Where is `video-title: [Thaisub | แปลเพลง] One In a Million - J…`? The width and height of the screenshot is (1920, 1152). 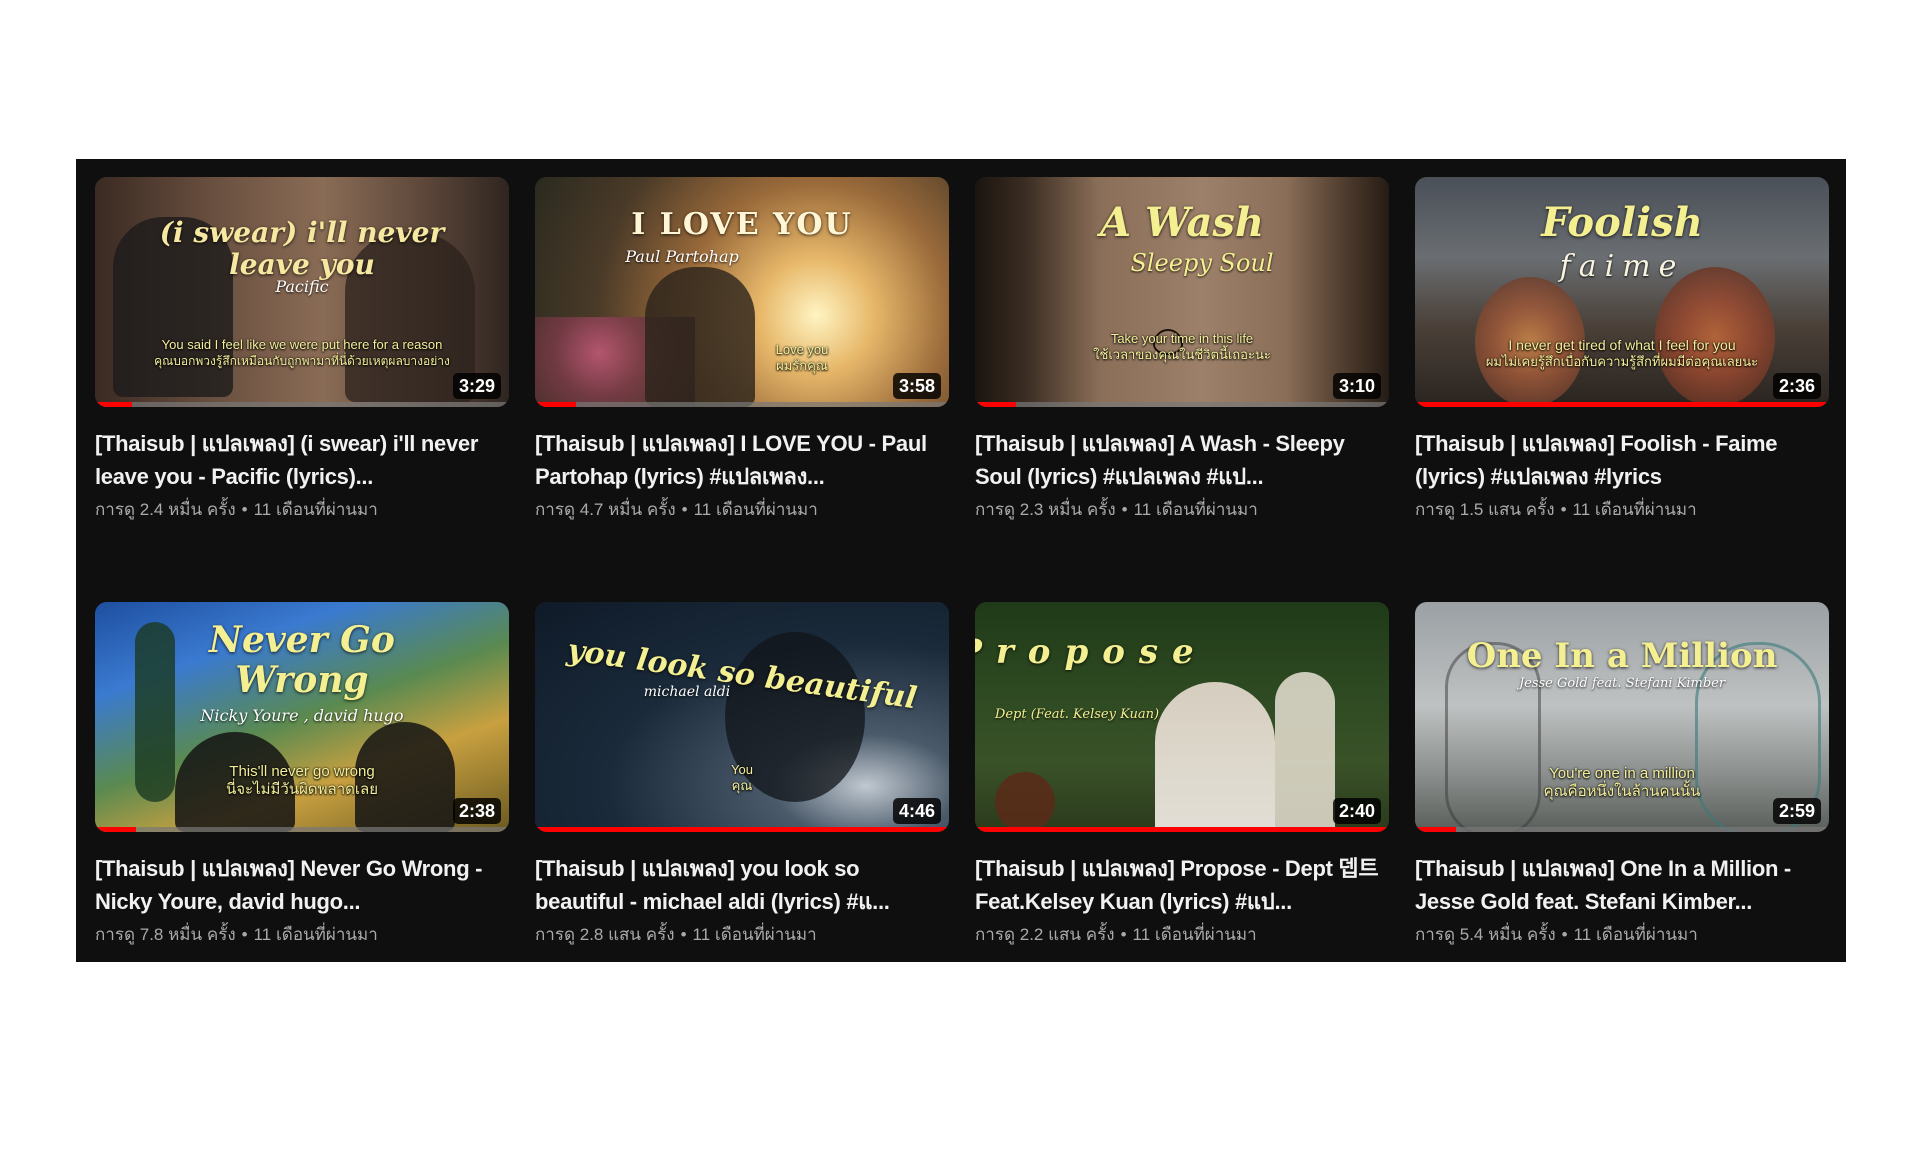 video-title: [Thaisub | แปลเพลง] One In a Million - J… is located at coordinates (1622, 885).